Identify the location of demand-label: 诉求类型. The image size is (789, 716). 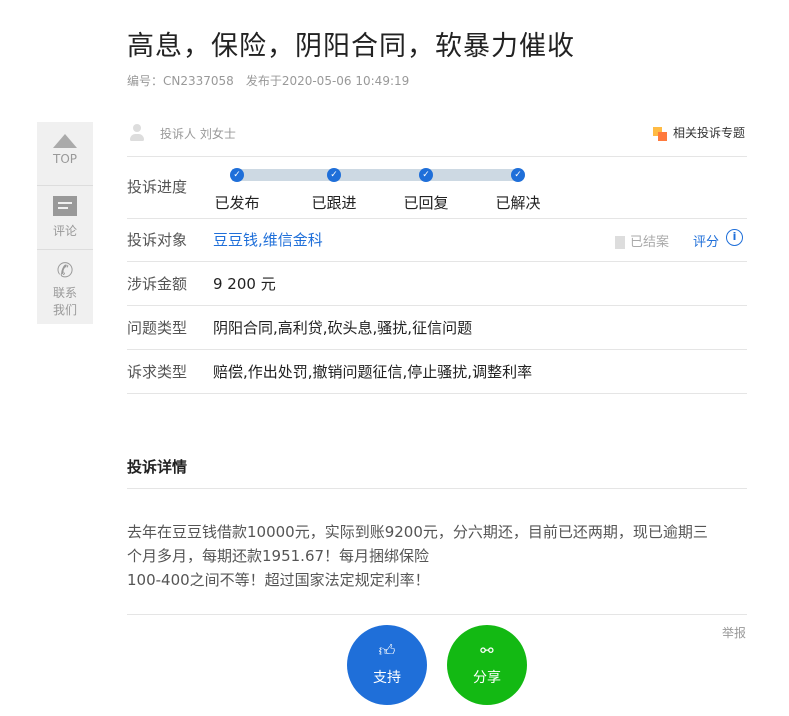
(157, 372).